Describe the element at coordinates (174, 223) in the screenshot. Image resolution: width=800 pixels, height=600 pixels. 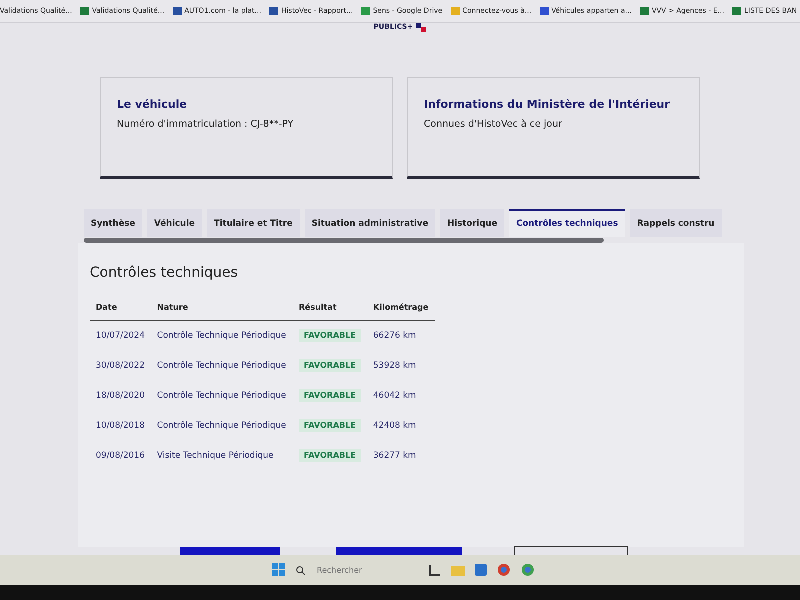
I see `tab: Véhicule` at that location.